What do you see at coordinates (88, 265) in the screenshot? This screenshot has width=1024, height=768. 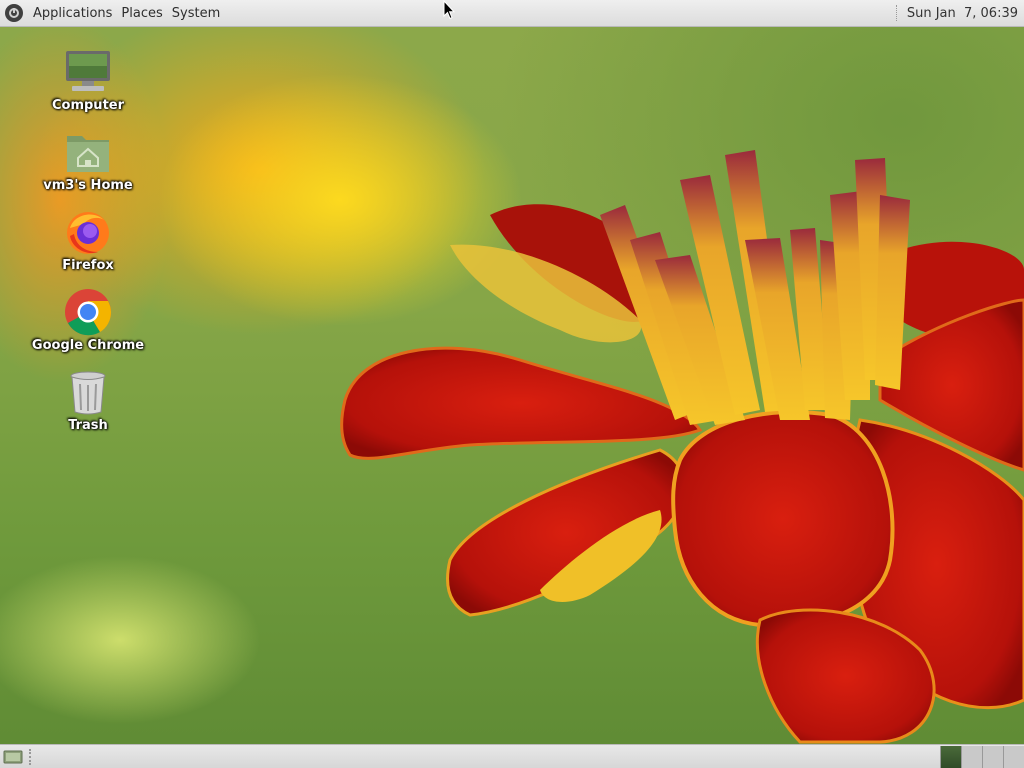 I see `desktop-icon-label: Firefox` at bounding box center [88, 265].